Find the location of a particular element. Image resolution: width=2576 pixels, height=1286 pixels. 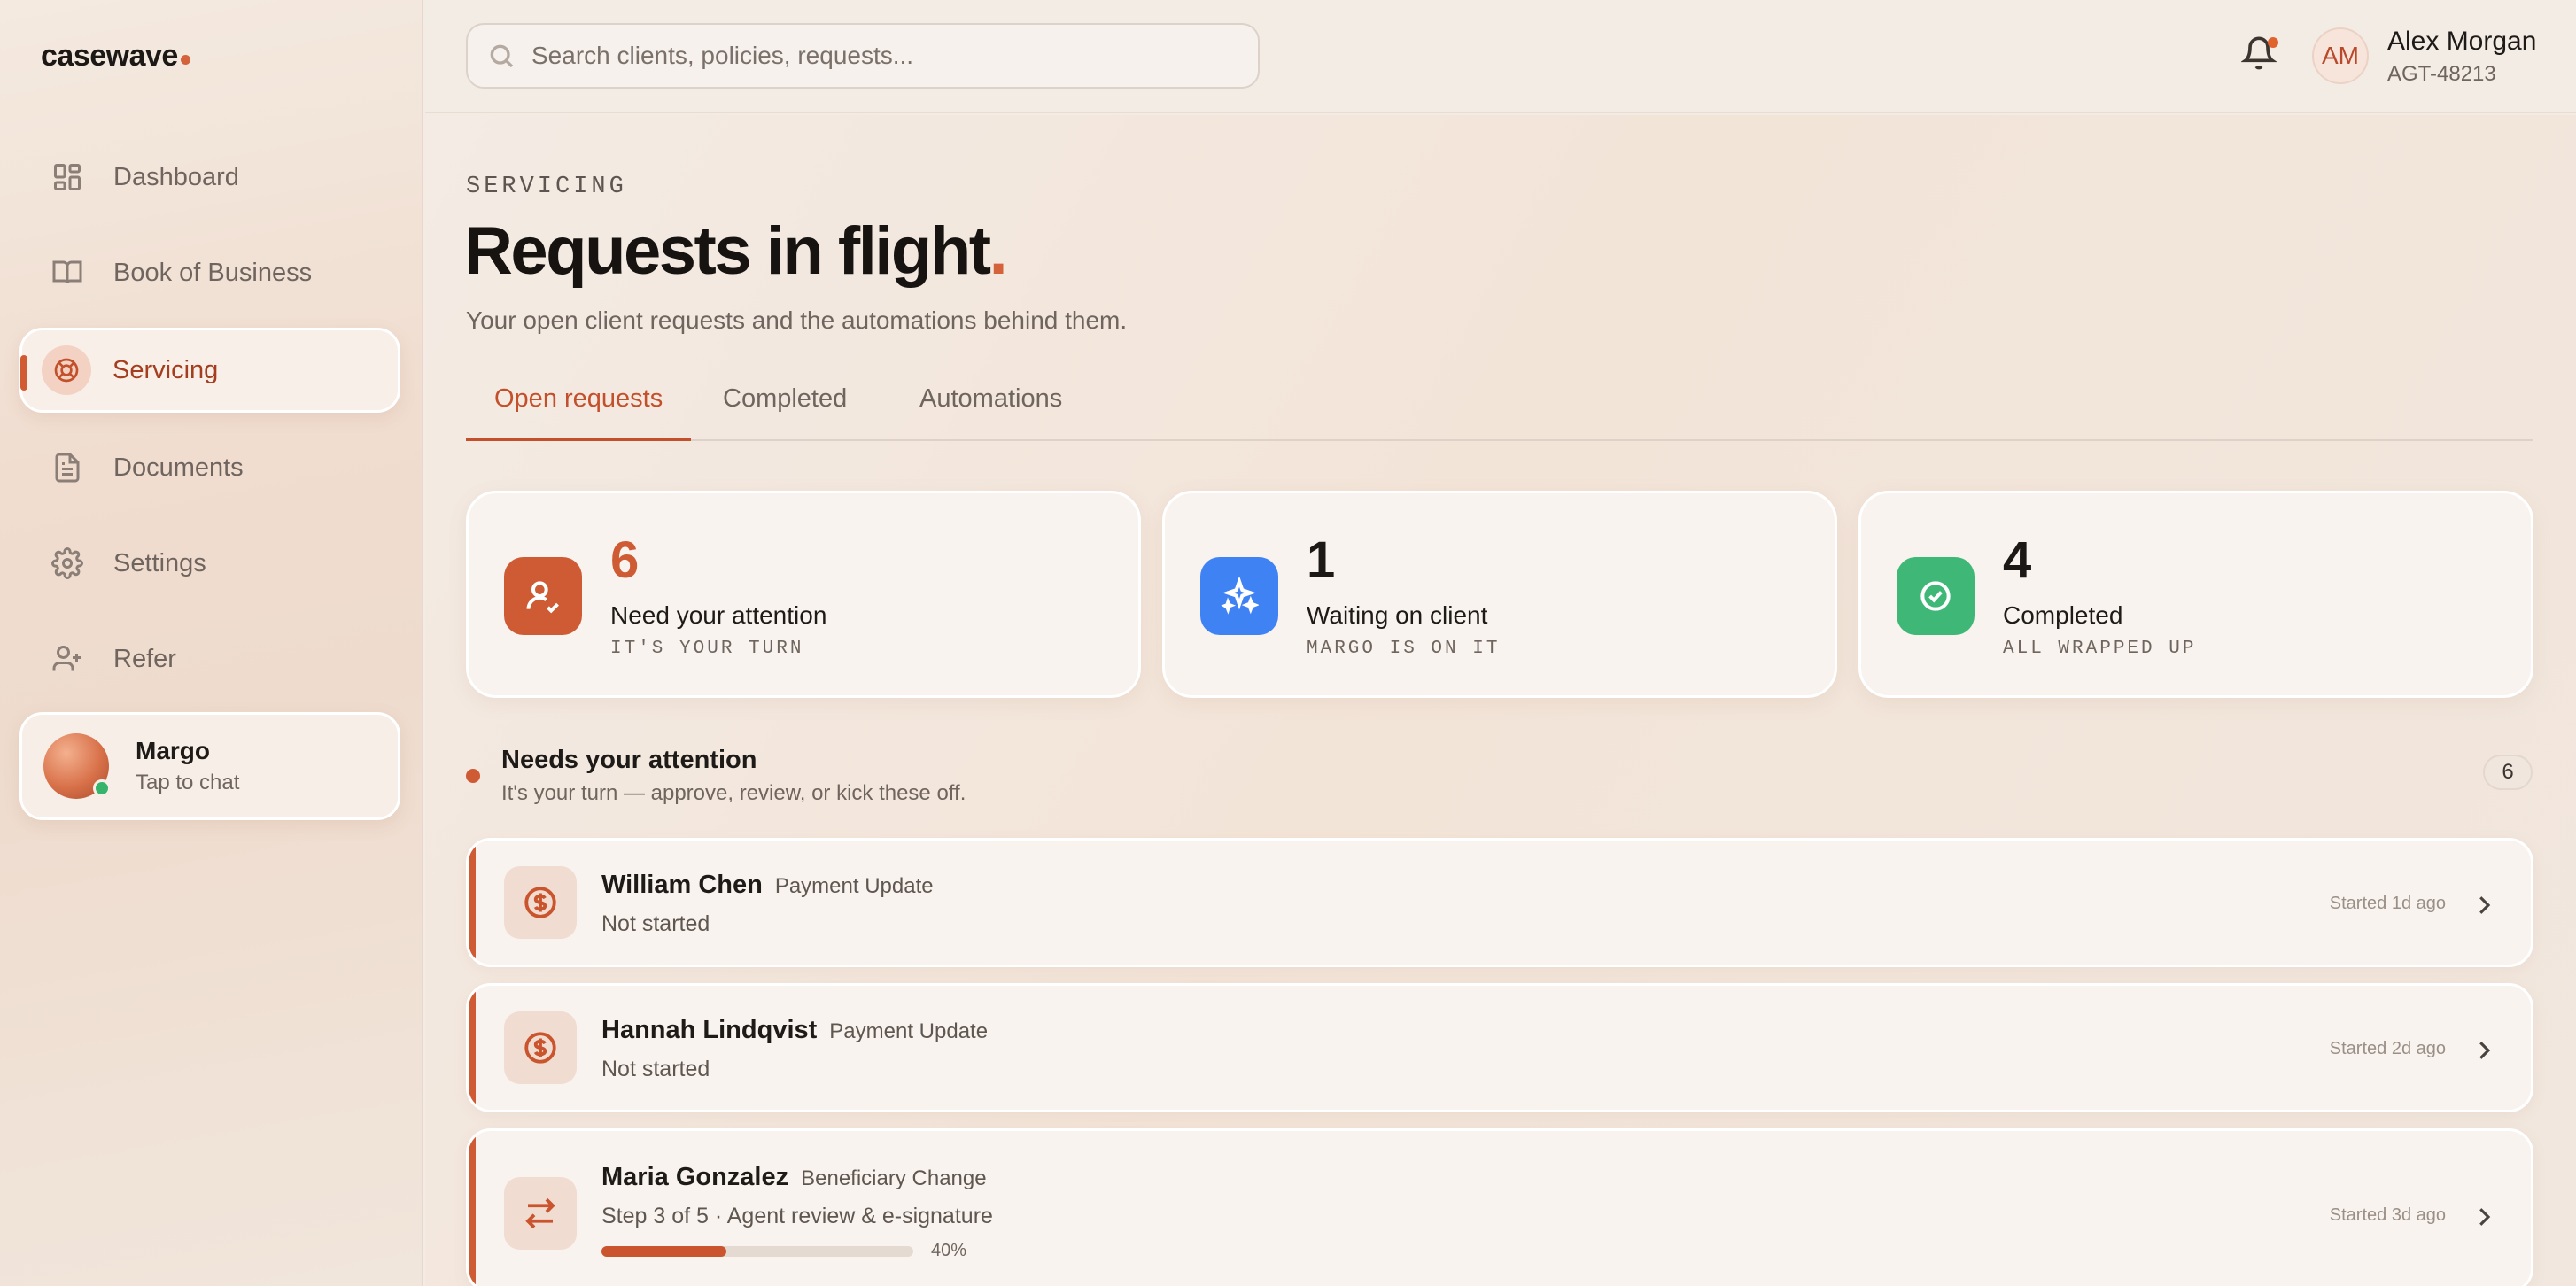

request-progress-bar is located at coordinates (757, 1251).